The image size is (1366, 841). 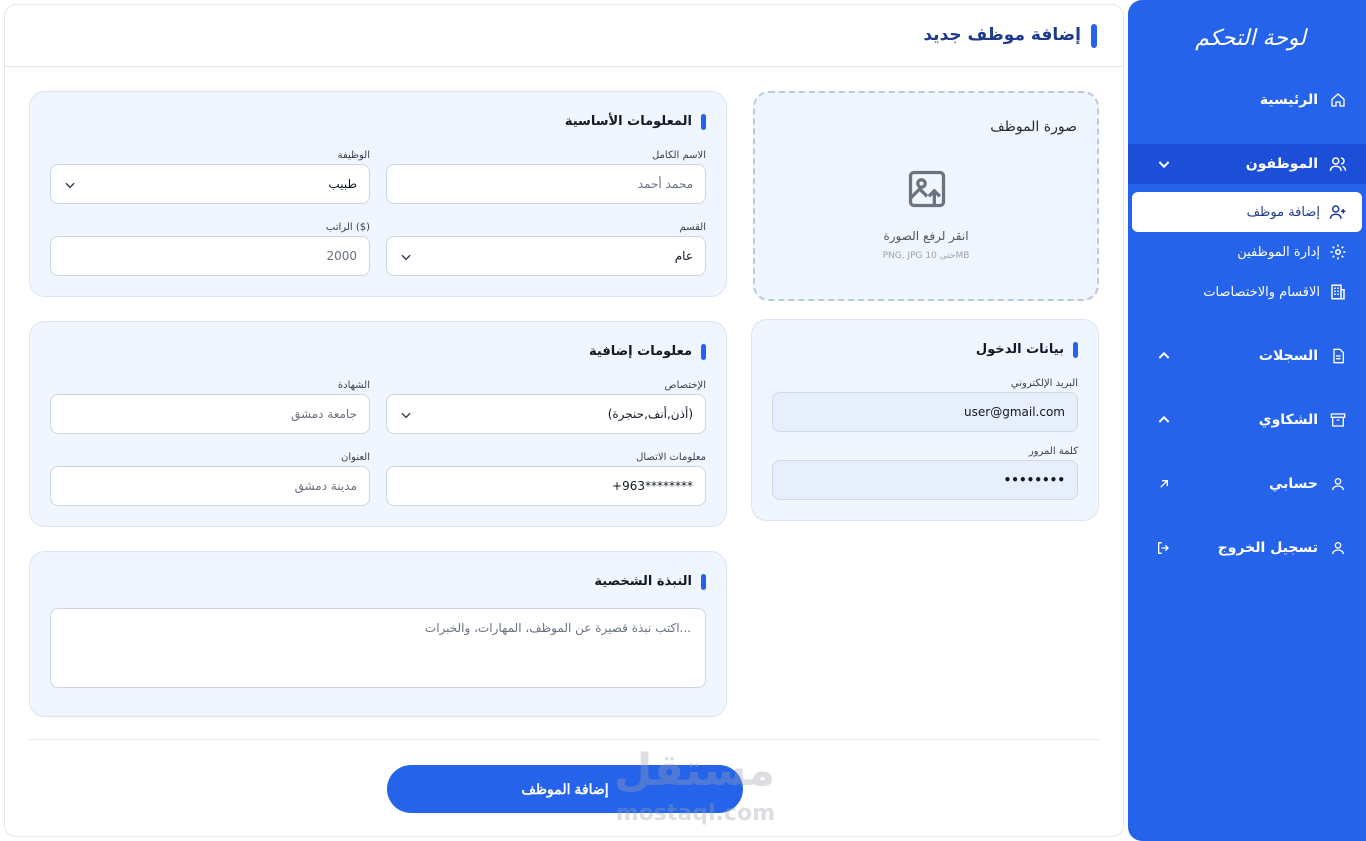 I want to click on upload-subtext: PNG, JPG حتى 10MB, so click(x=926, y=256).